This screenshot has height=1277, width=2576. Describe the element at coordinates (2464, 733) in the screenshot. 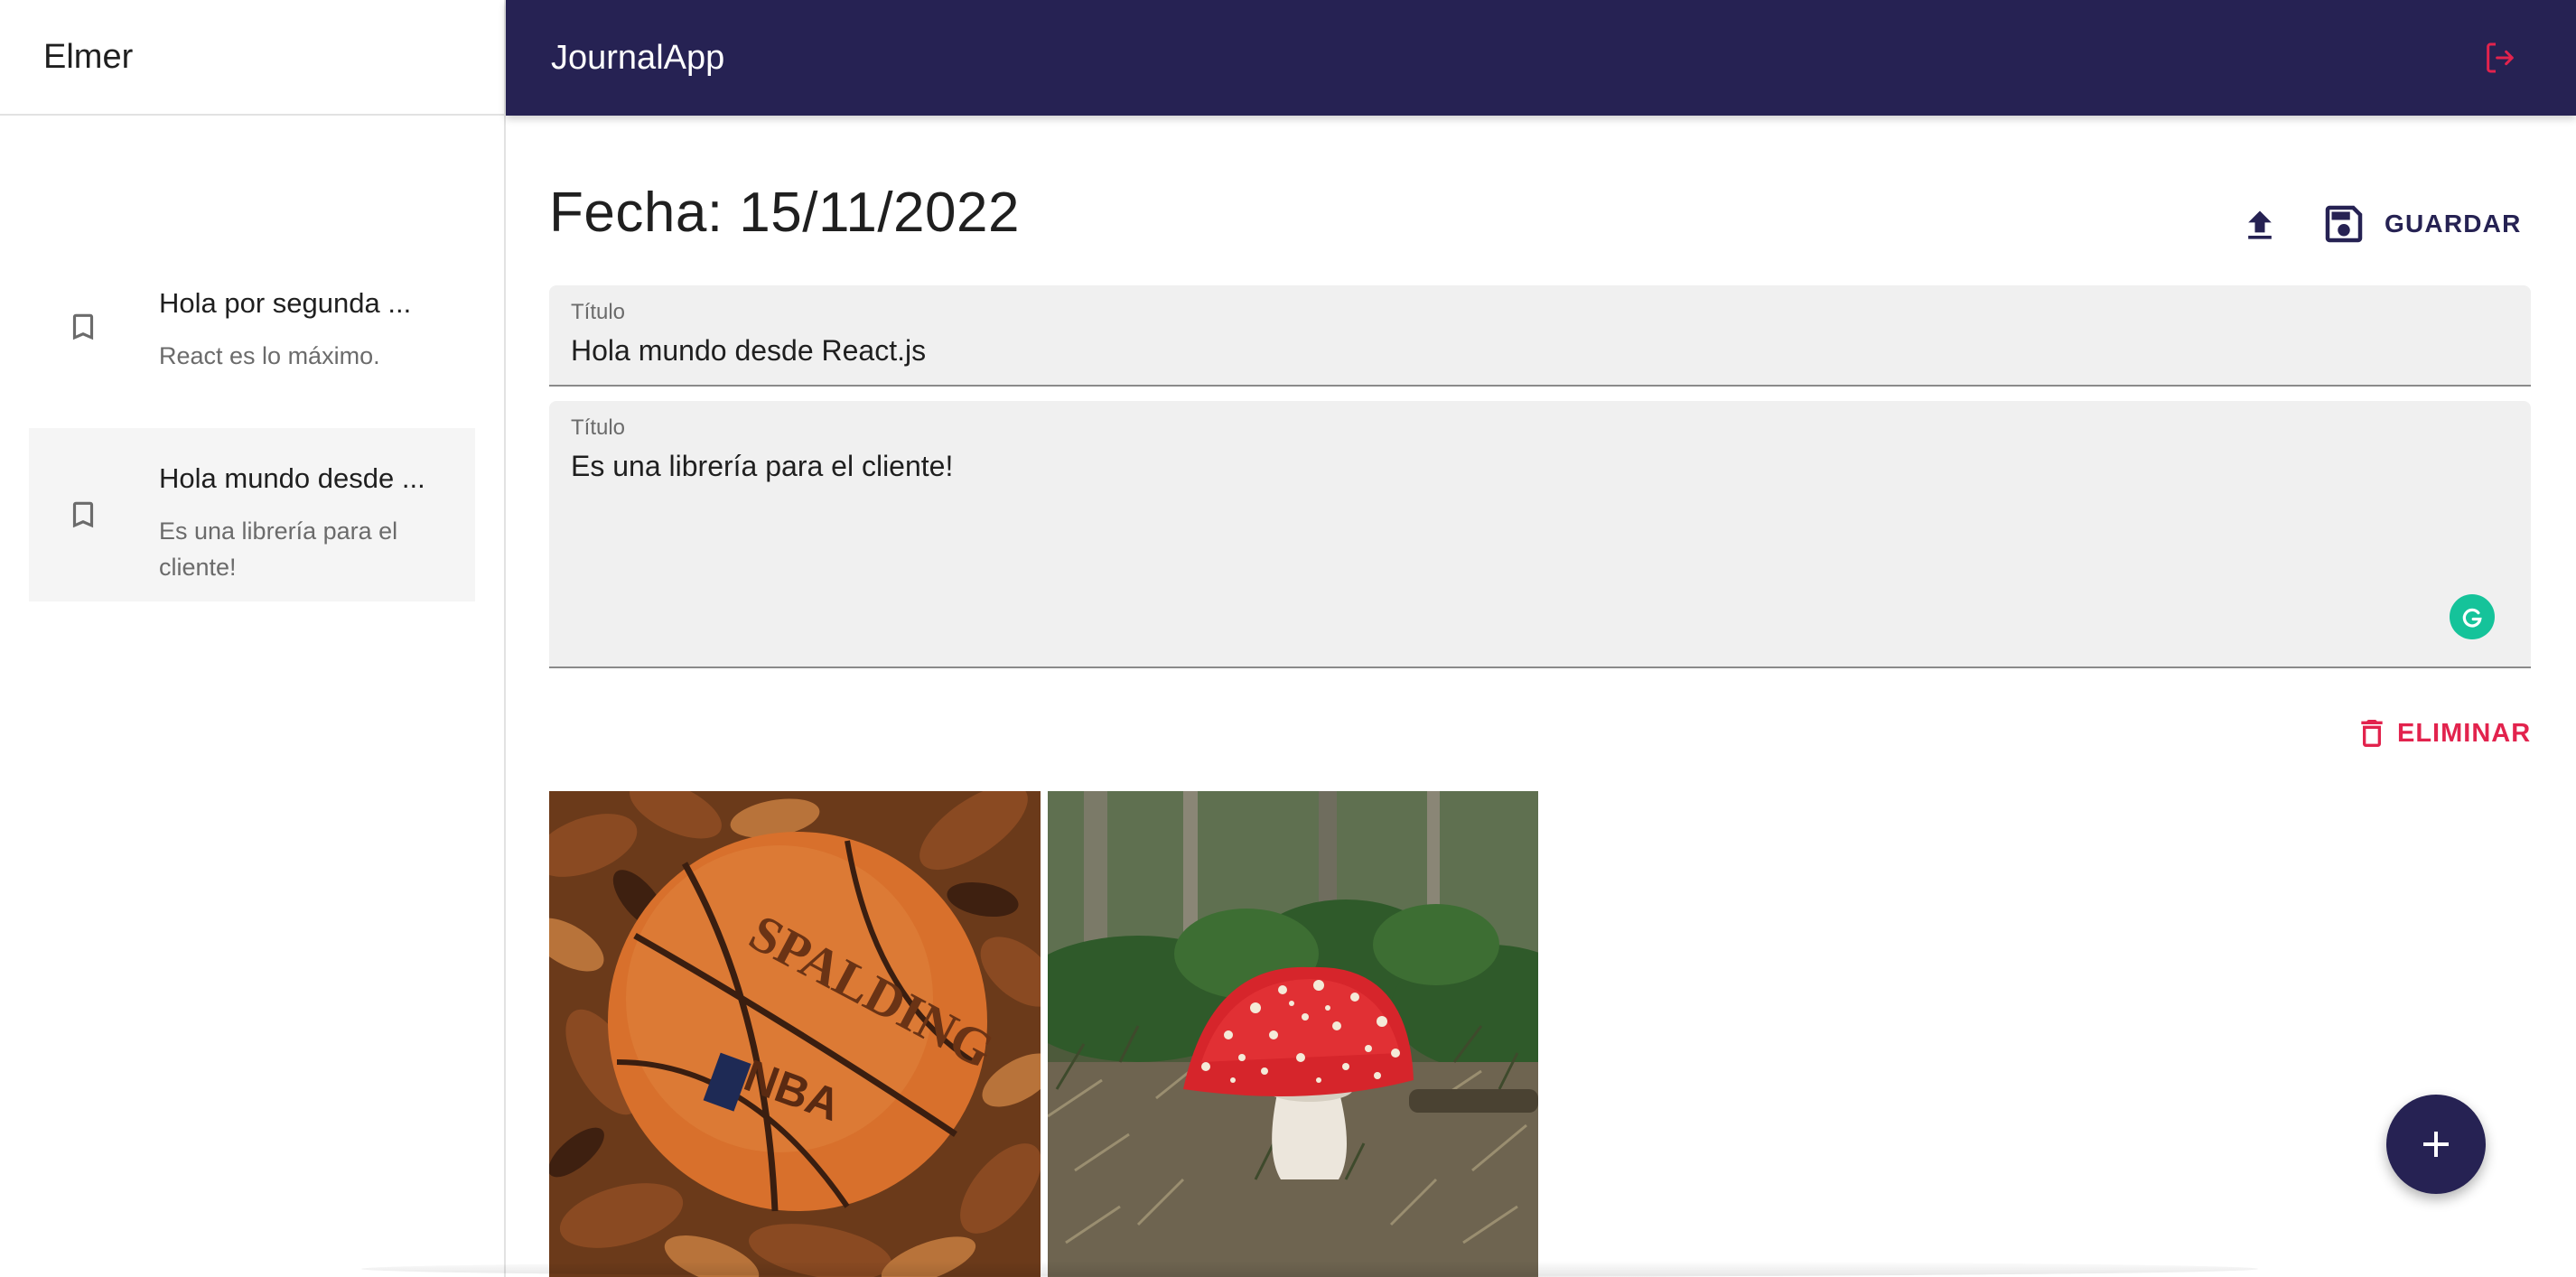

I see `delete-label: ELIMINAR` at that location.